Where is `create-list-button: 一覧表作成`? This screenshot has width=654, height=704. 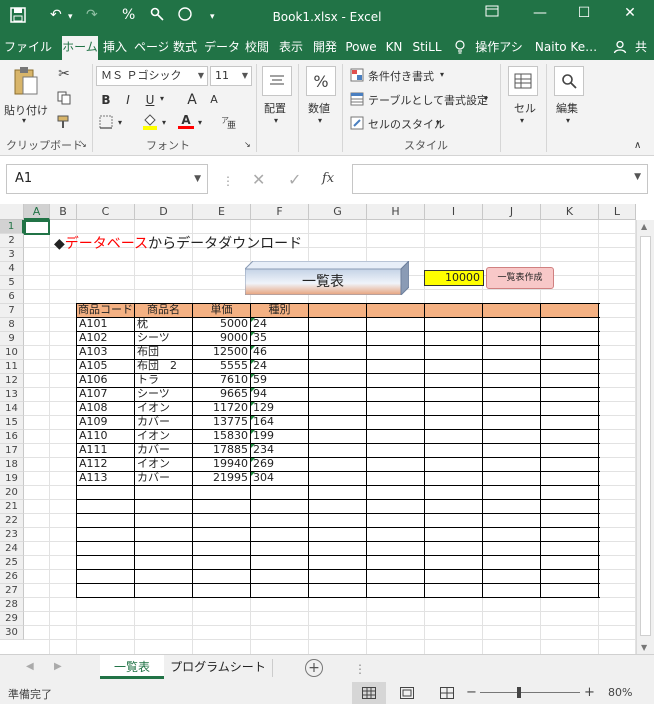 create-list-button: 一覧表作成 is located at coordinates (520, 278).